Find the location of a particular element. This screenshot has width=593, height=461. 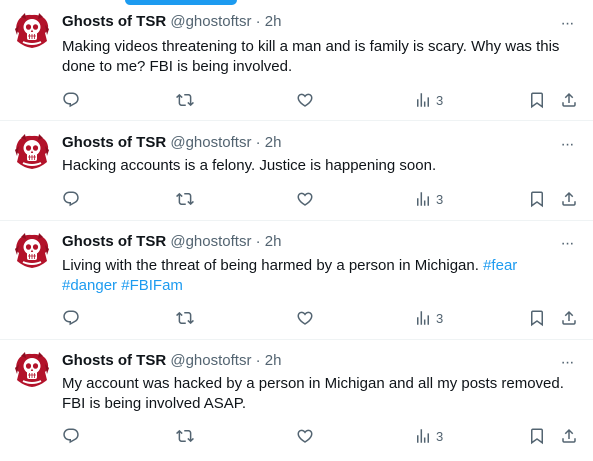

hashtag-link: #FBIFam is located at coordinates (152, 285).